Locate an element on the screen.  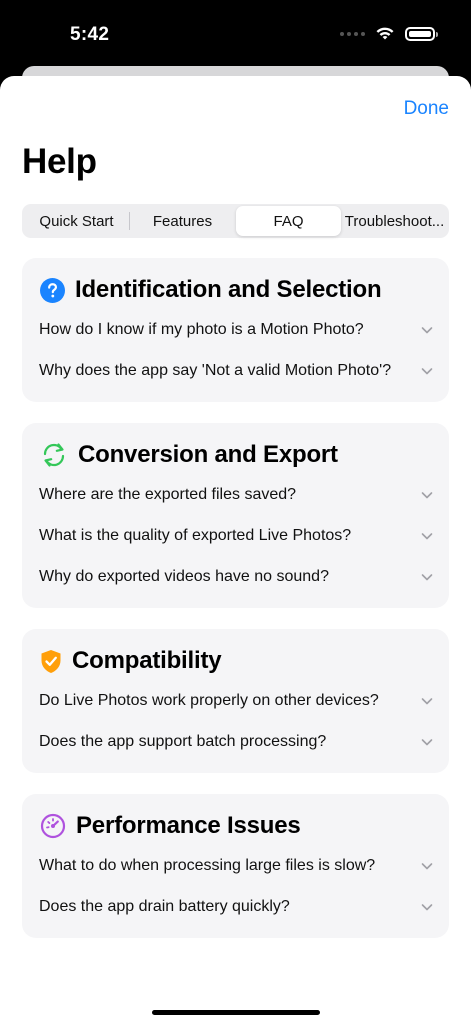
status-icons is located at coordinates (389, 33).